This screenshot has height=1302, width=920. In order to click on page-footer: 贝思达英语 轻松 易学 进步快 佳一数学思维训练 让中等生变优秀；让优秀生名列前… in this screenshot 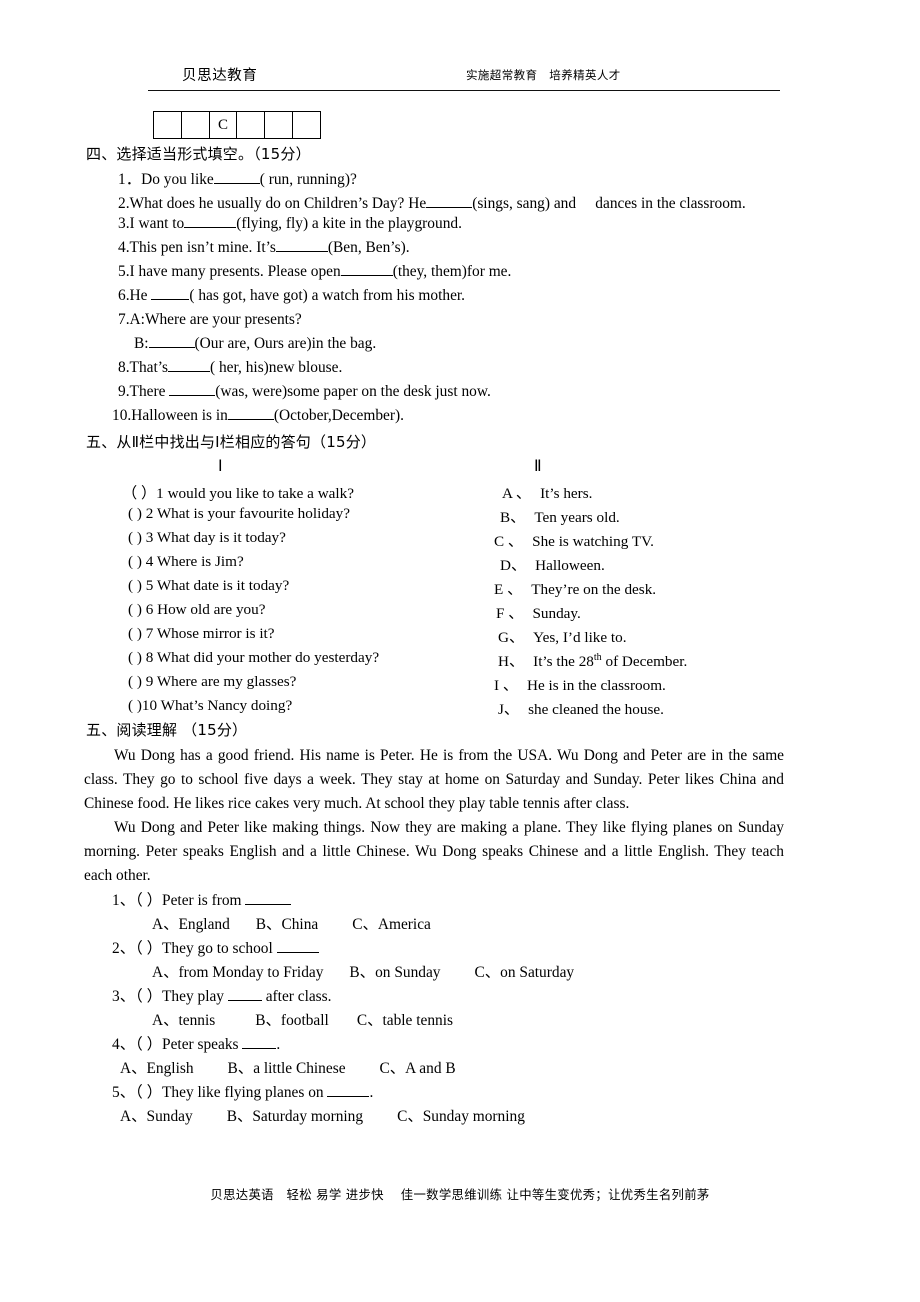, I will do `click(460, 1194)`.